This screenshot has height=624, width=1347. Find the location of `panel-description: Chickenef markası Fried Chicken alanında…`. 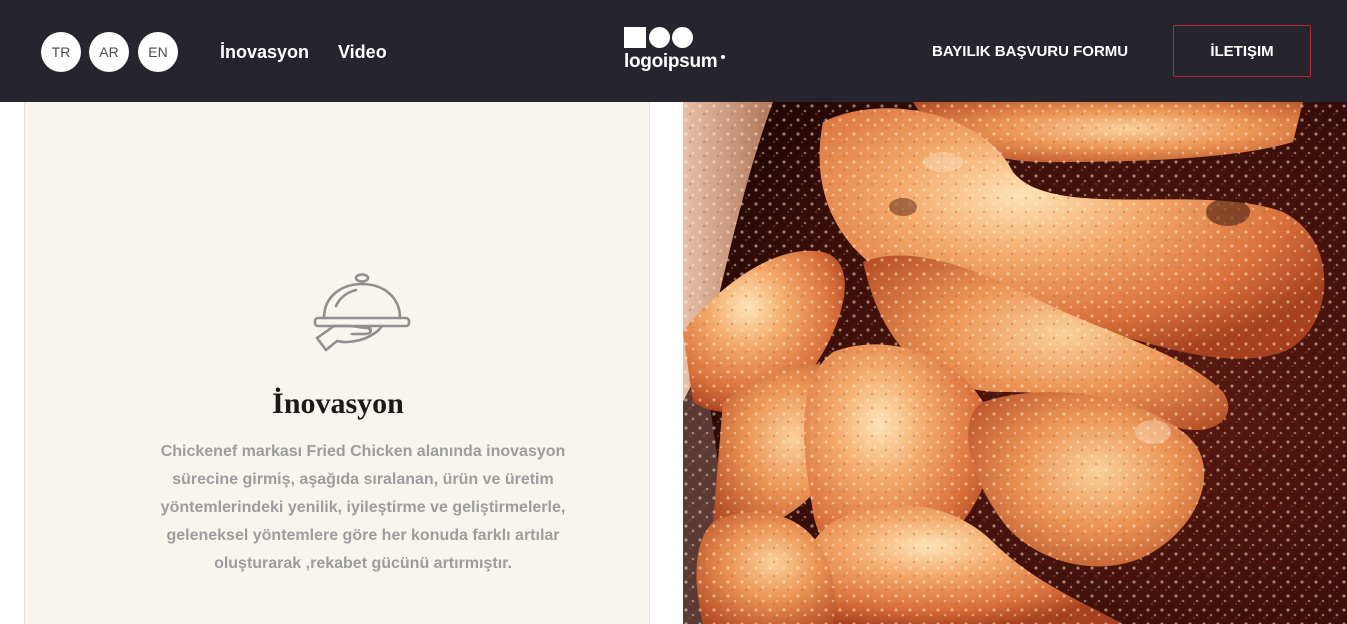

panel-description: Chickenef markası Fried Chicken alanında… is located at coordinates (363, 507).